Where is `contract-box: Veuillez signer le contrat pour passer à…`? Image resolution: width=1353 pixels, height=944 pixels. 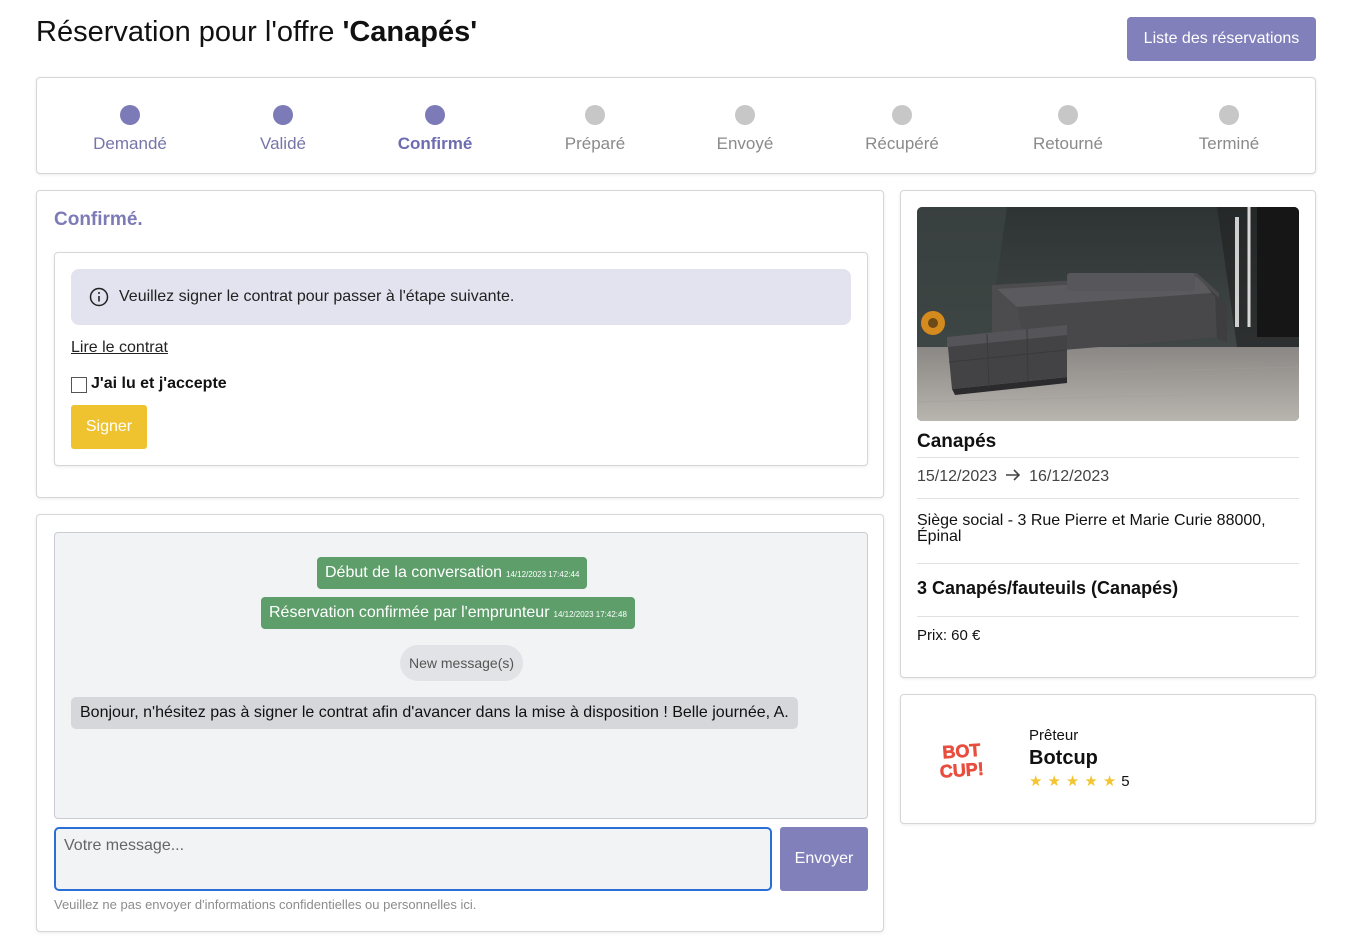
contract-box: Veuillez signer le contrat pour passer à… is located at coordinates (461, 359).